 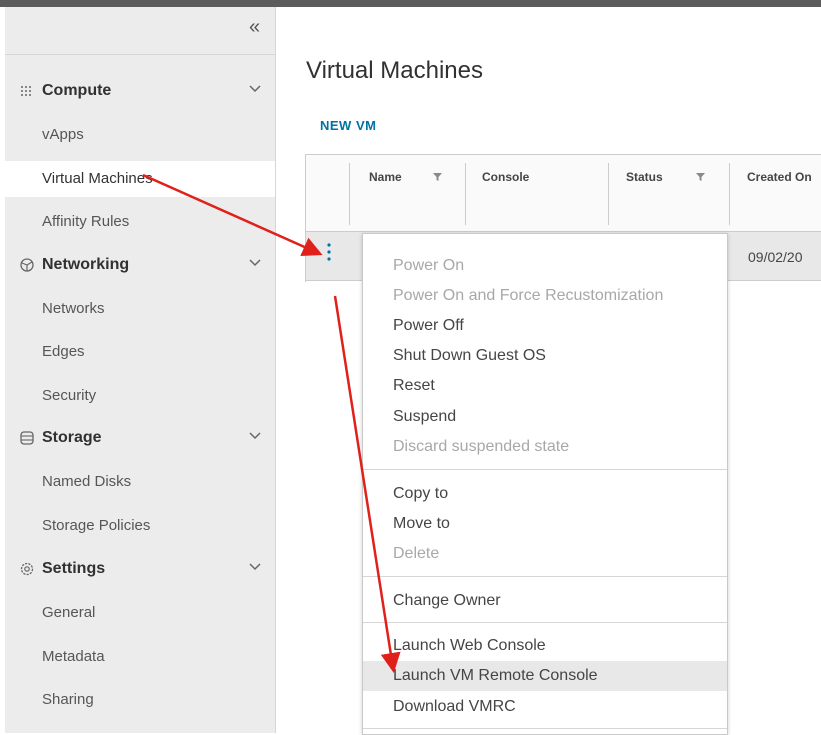 What do you see at coordinates (421, 523) in the screenshot?
I see `menu-item-label: Move to` at bounding box center [421, 523].